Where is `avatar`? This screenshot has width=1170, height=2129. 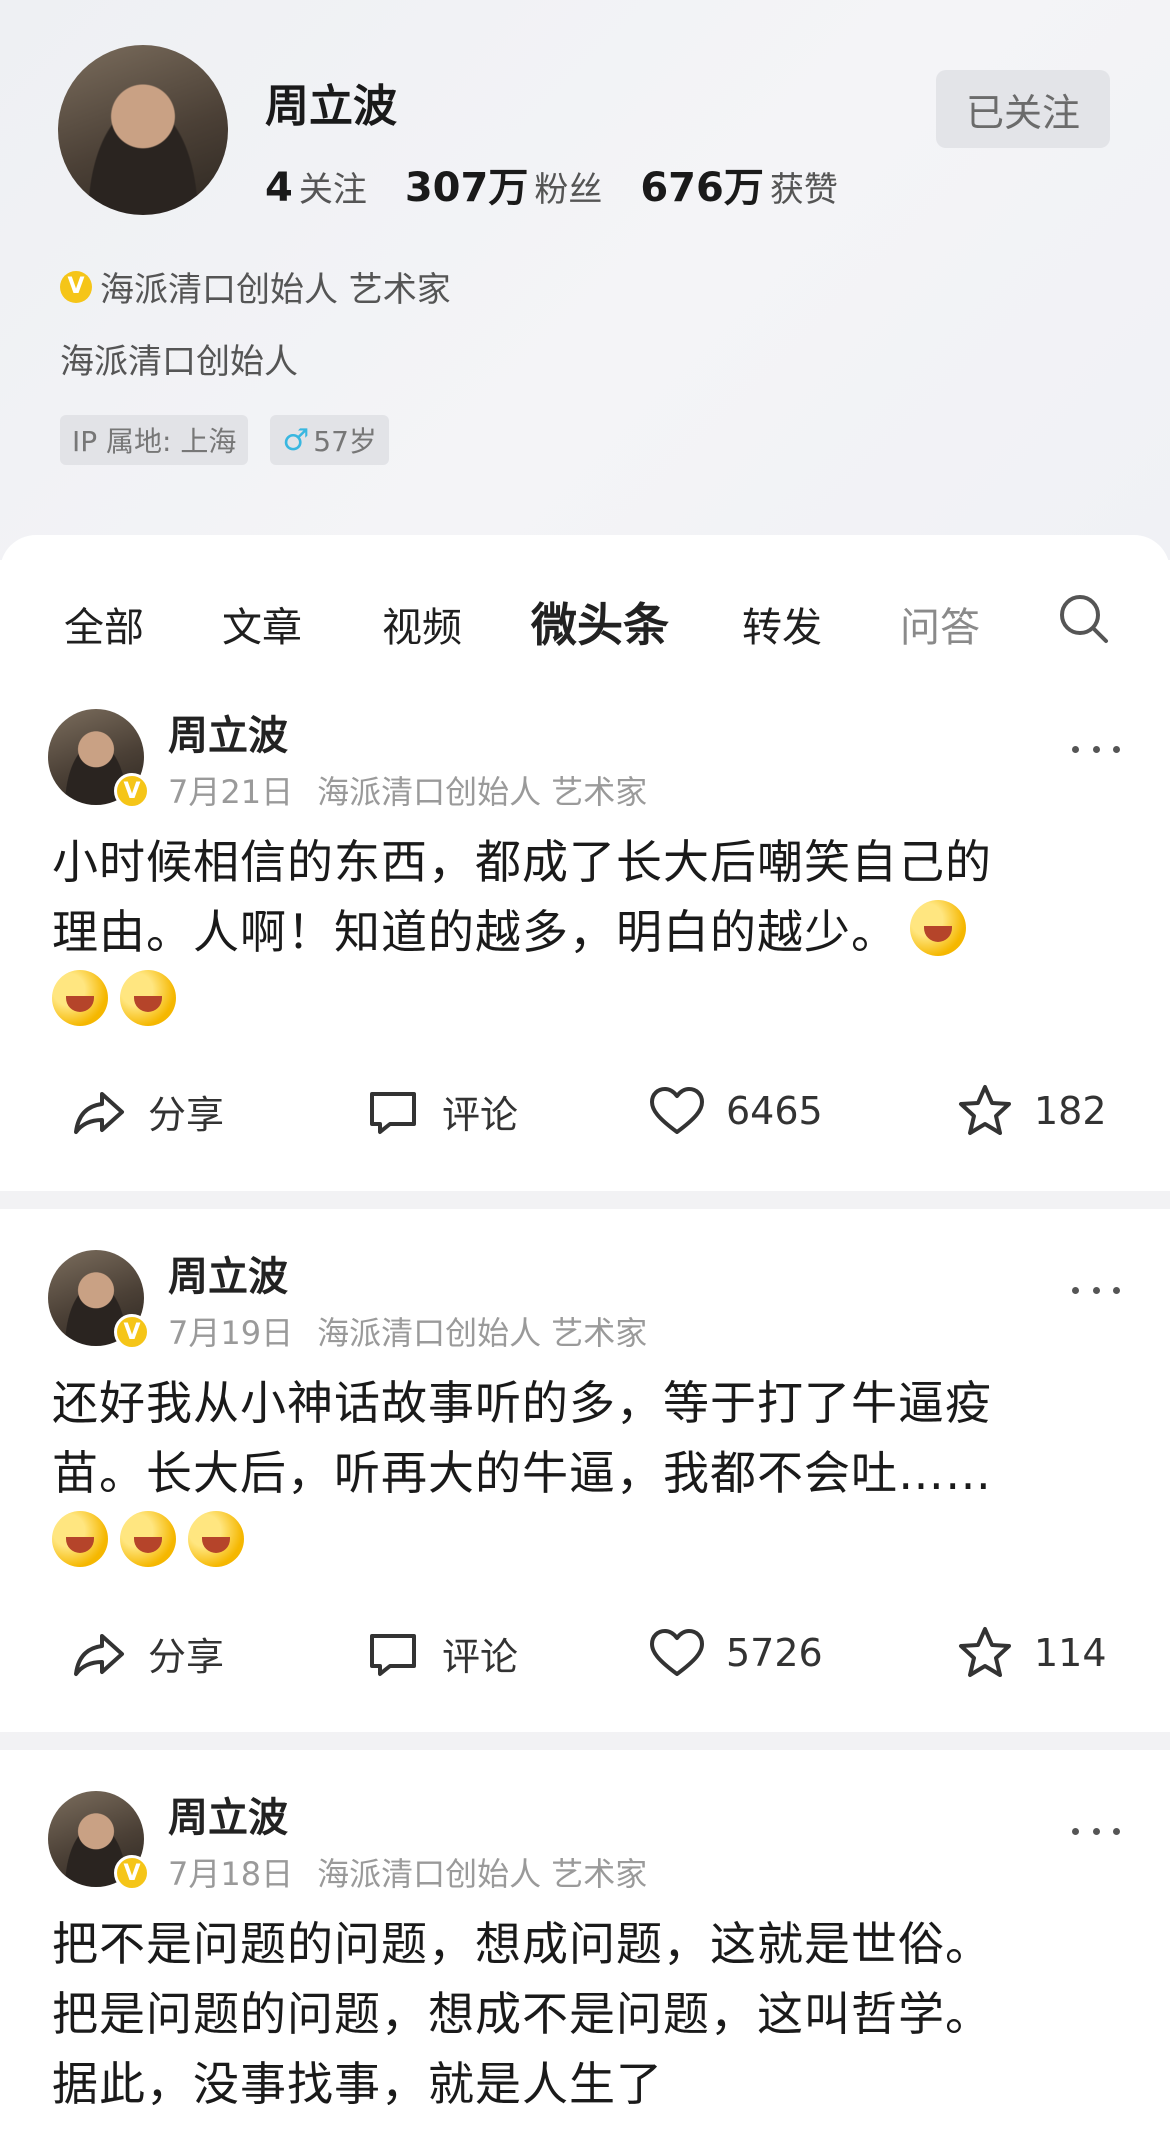
avatar is located at coordinates (143, 130).